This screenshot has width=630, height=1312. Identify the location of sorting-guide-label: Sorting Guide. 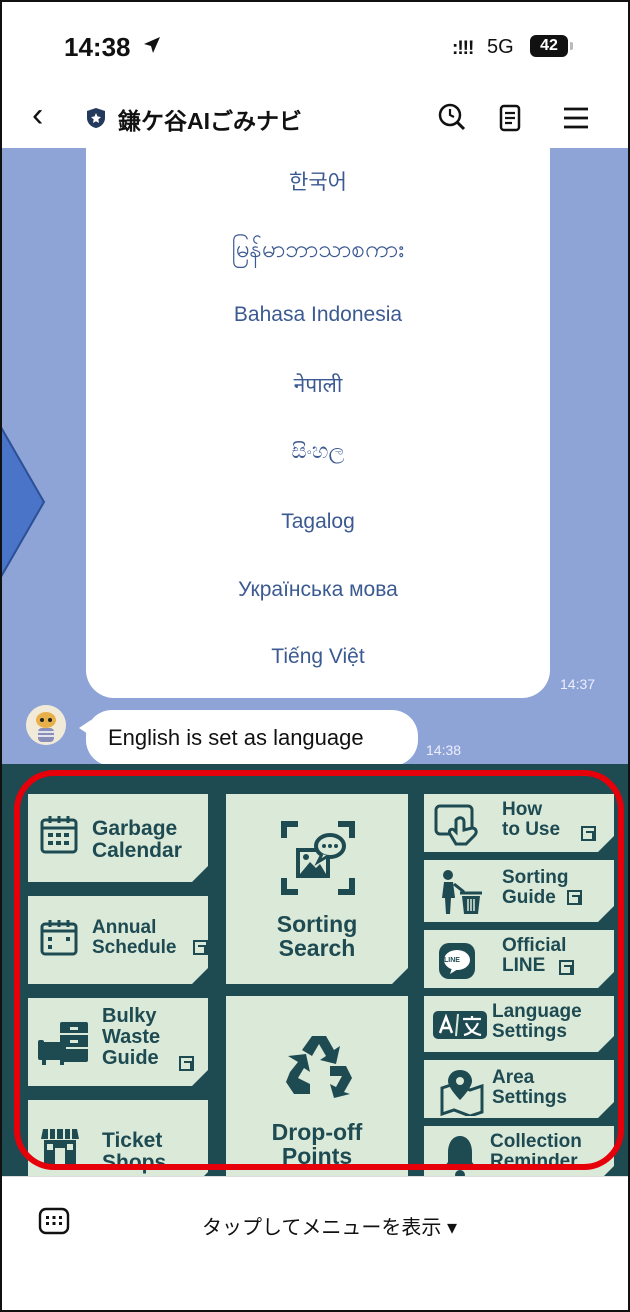
(535, 887).